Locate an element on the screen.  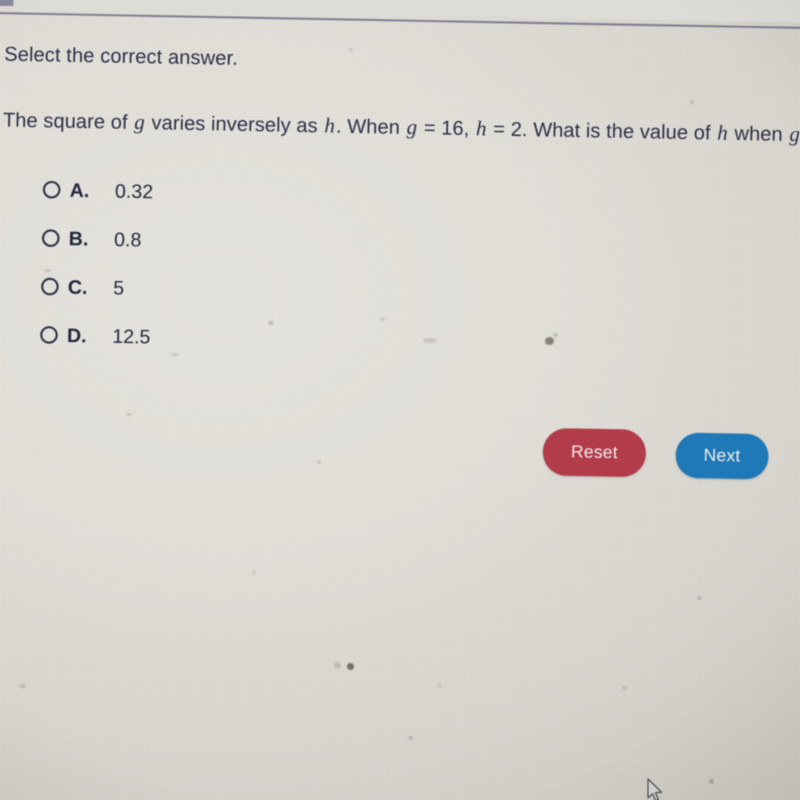
answer-option-d: D. 12.5 is located at coordinates (95, 349).